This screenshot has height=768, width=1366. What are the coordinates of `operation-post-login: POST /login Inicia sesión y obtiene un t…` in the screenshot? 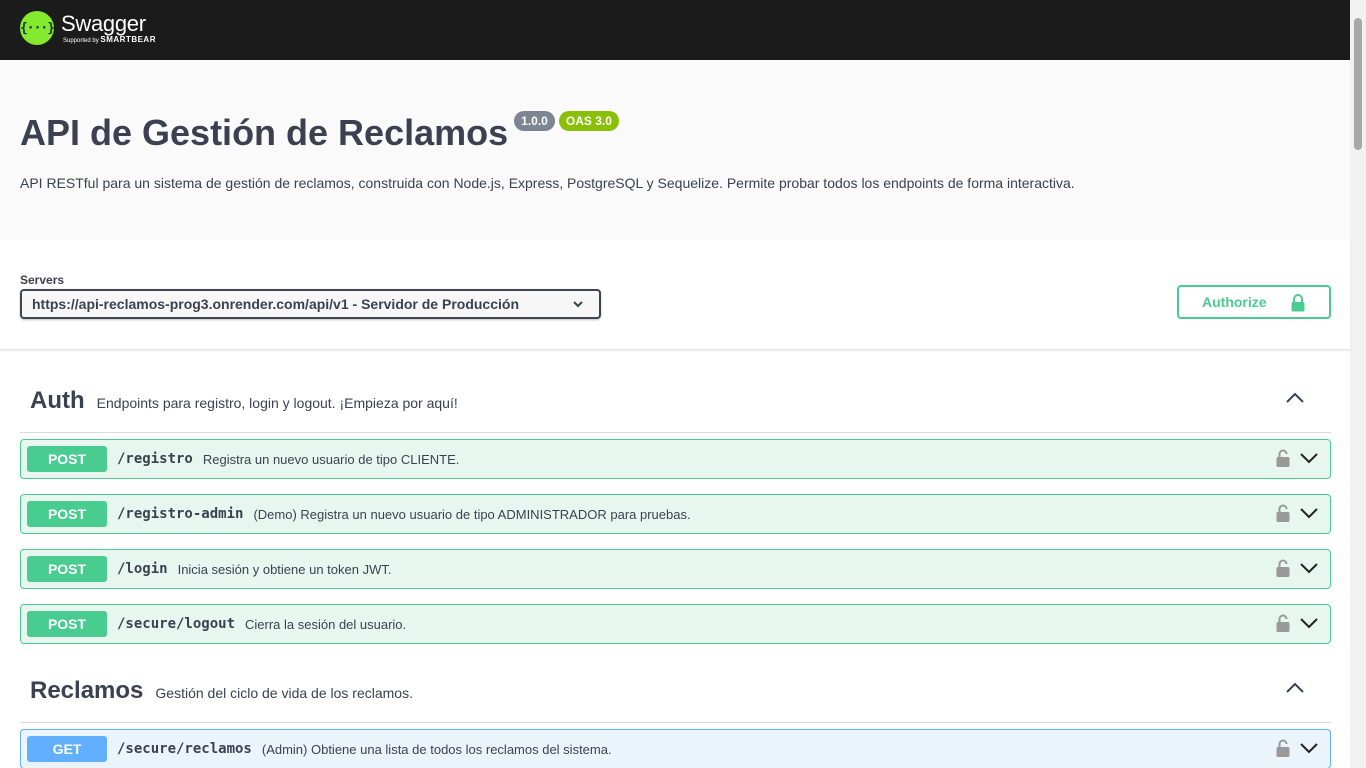 It's located at (675, 569).